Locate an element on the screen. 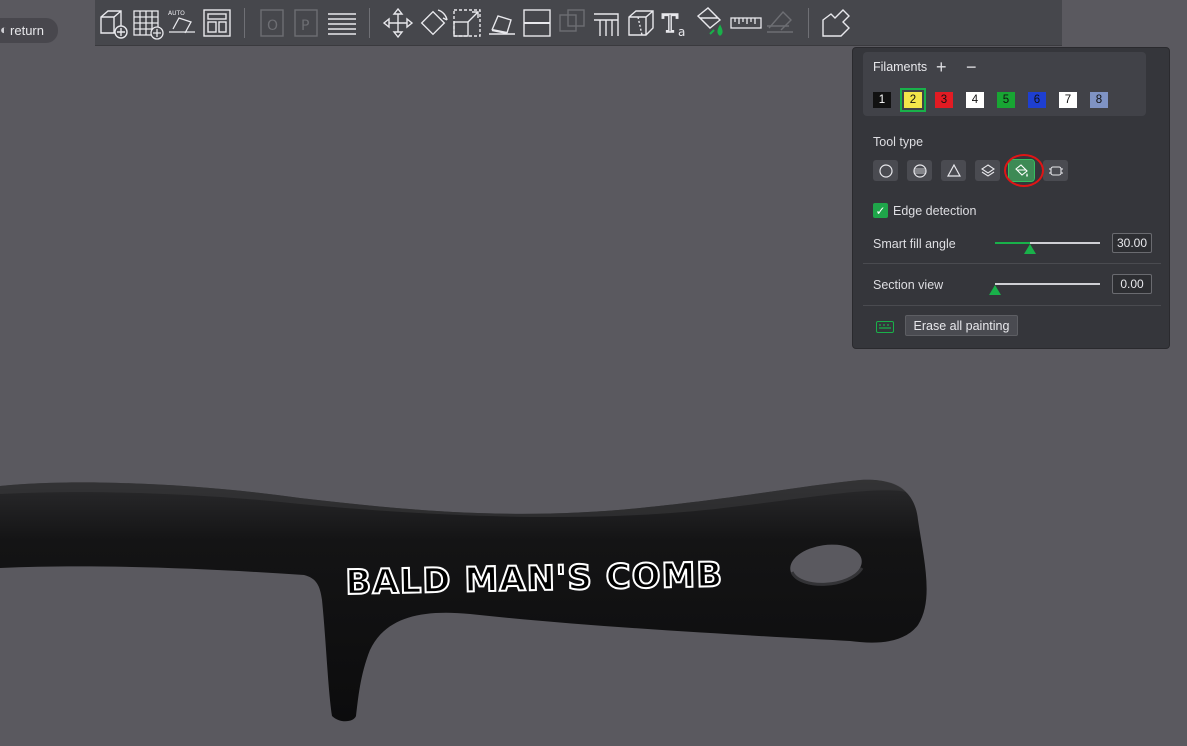 This screenshot has width=1187, height=746. smart-fill-angle-value: 30.00 is located at coordinates (1132, 243).